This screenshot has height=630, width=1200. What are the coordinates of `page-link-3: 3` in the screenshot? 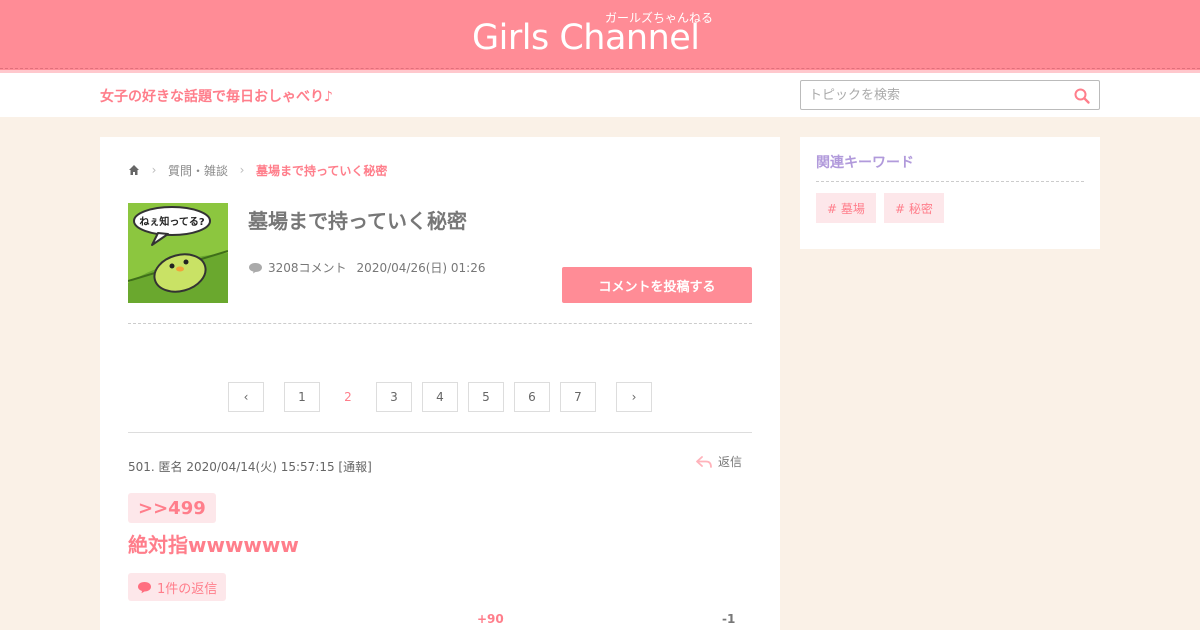 It's located at (394, 397).